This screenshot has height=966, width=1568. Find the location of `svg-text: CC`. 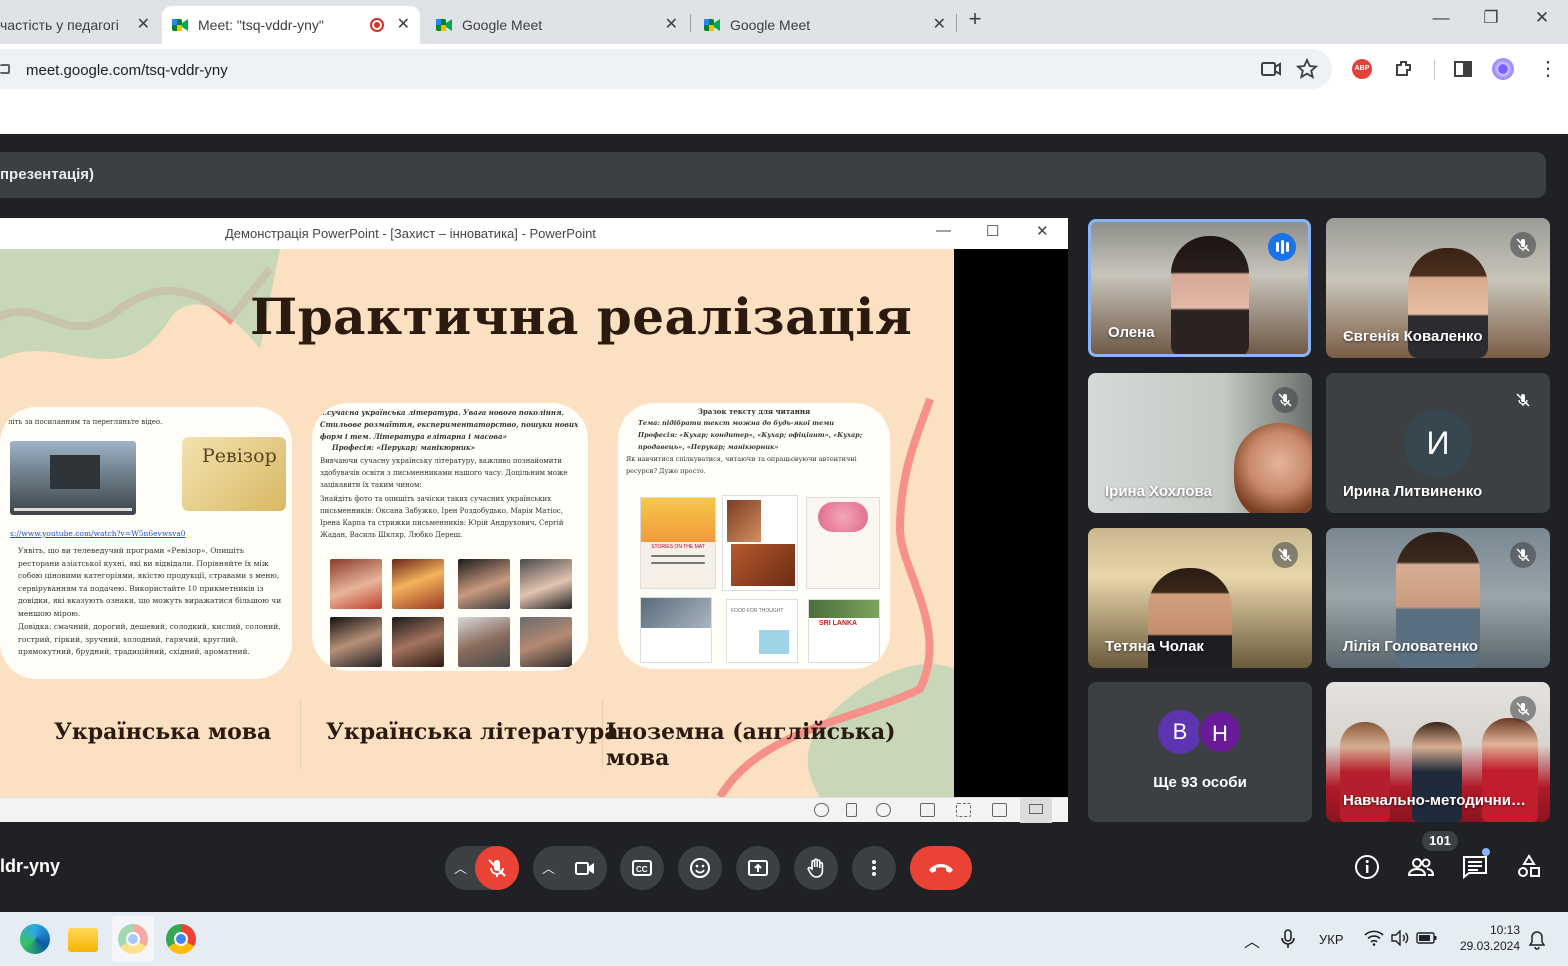

svg-text: CC is located at coordinates (642, 869).